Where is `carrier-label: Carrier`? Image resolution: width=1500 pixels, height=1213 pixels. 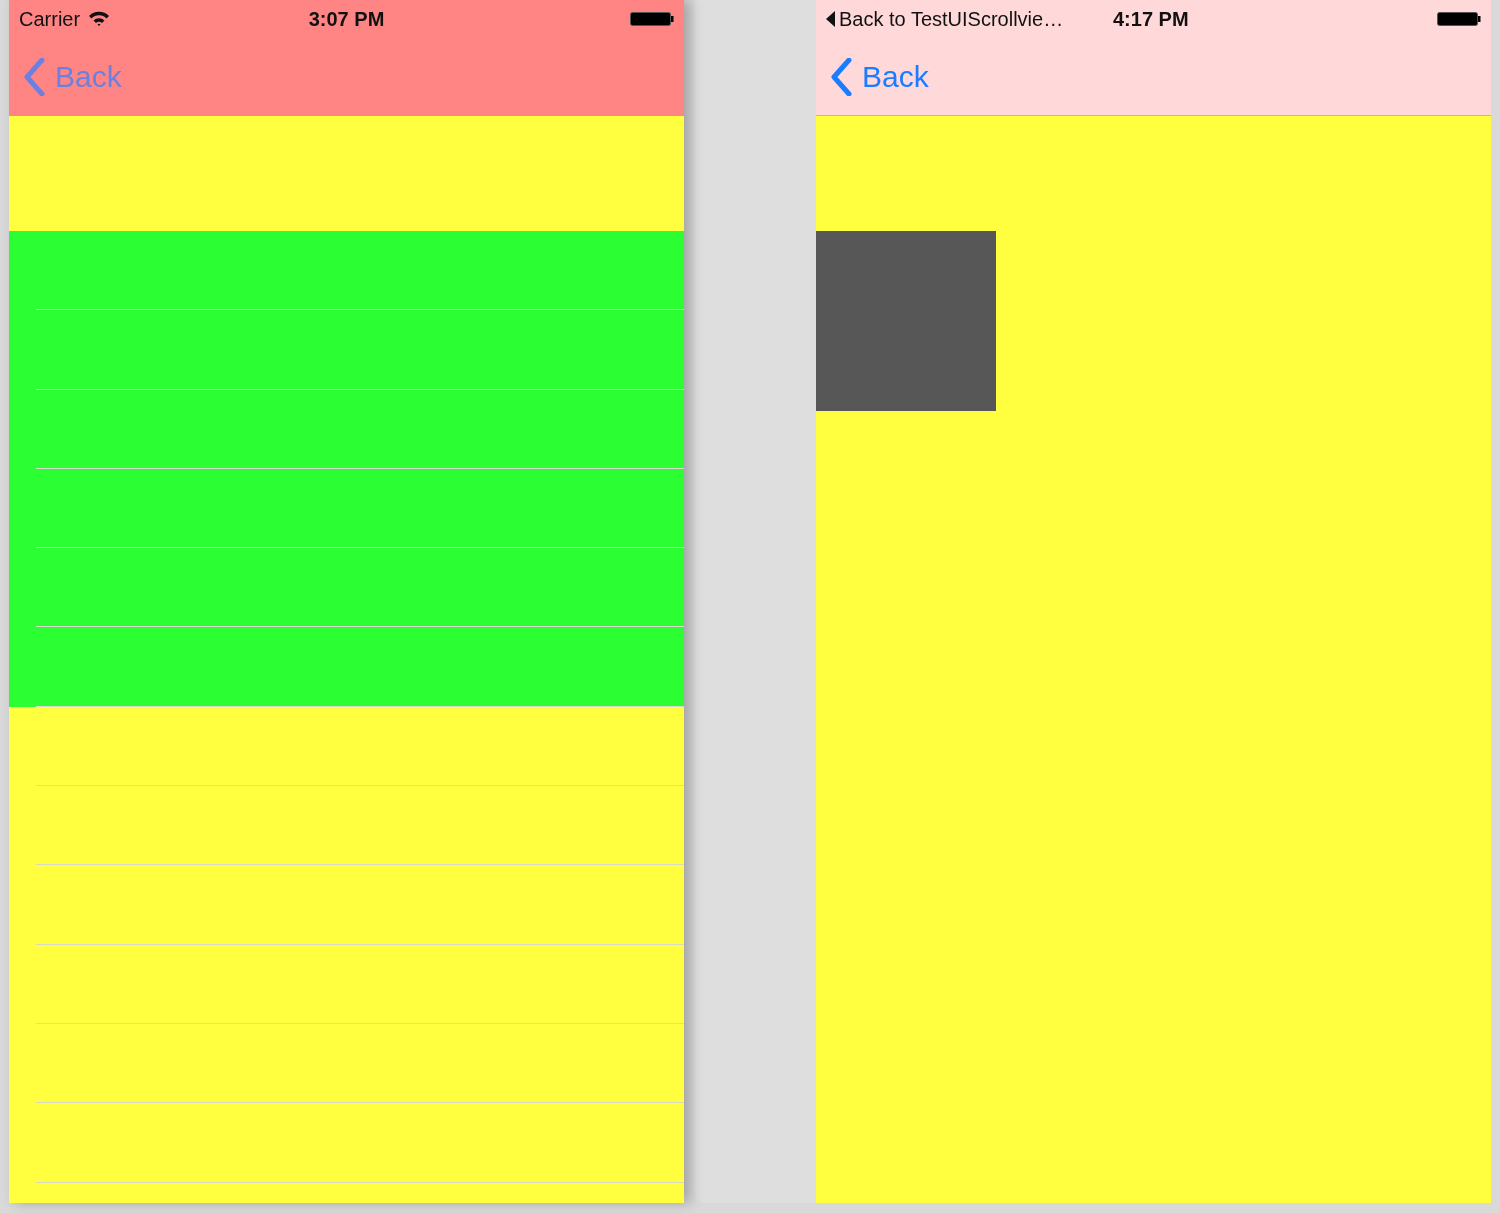
carrier-label: Carrier is located at coordinates (50, 19).